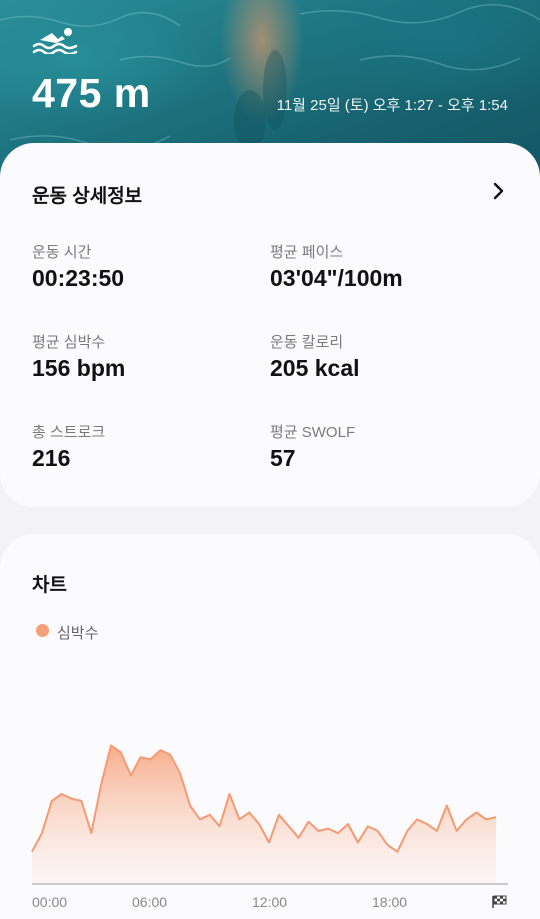 This screenshot has width=540, height=919. I want to click on stat-heart-rate-label: 평균 심박수, so click(69, 342).